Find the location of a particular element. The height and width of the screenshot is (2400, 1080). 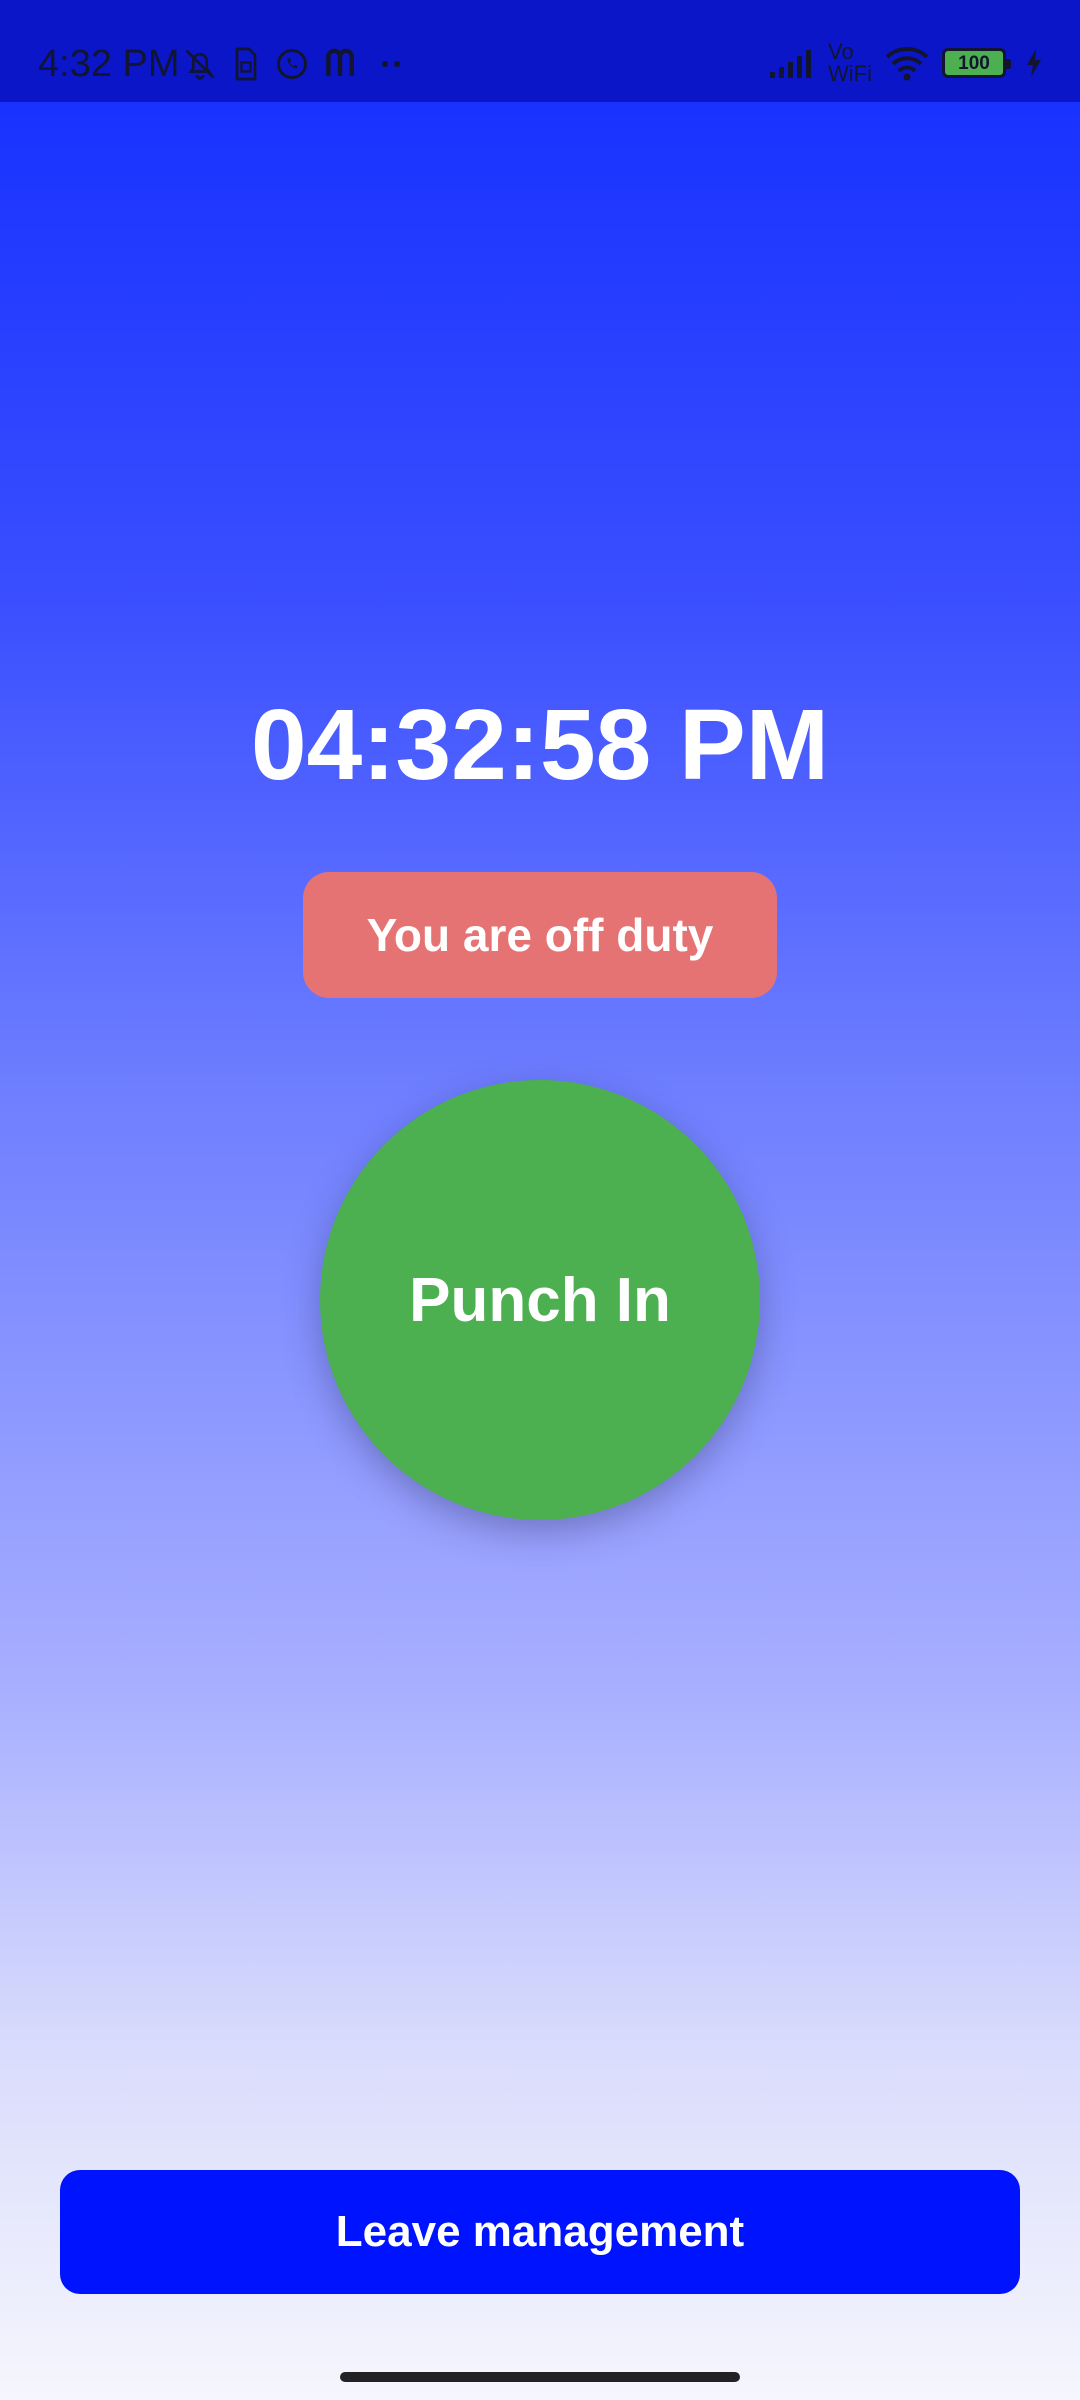

duty-status-badge: You are off duty is located at coordinates (540, 935).